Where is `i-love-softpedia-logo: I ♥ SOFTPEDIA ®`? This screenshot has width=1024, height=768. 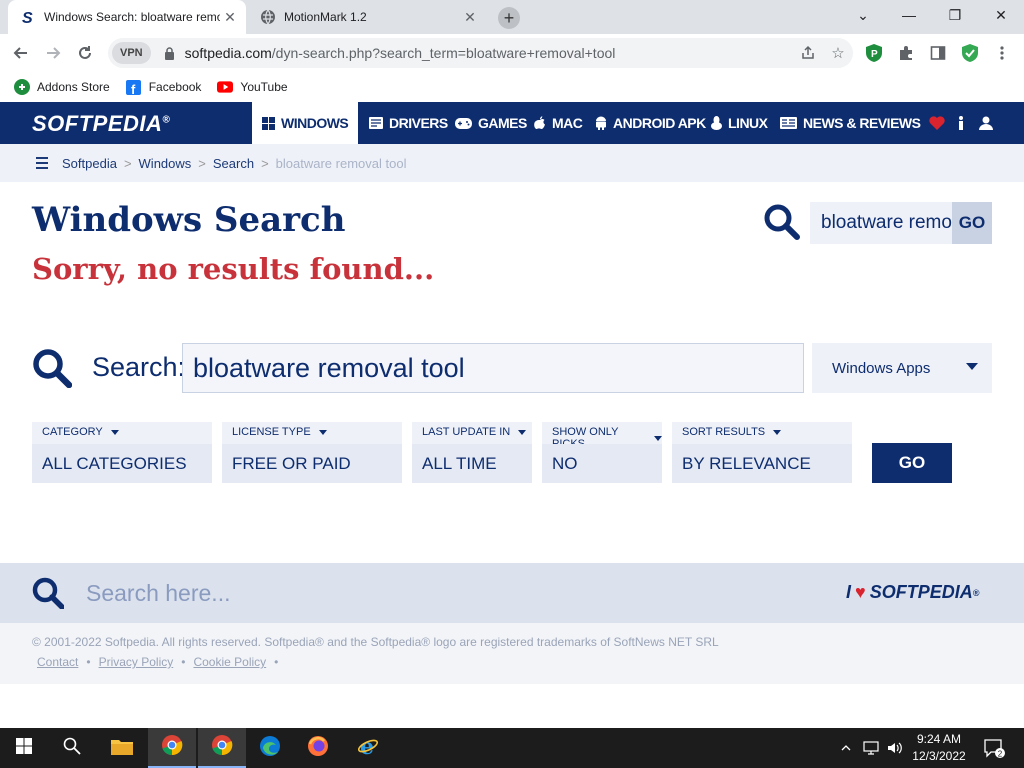
i-love-softpedia-logo: I ♥ SOFTPEDIA ® is located at coordinates (912, 592).